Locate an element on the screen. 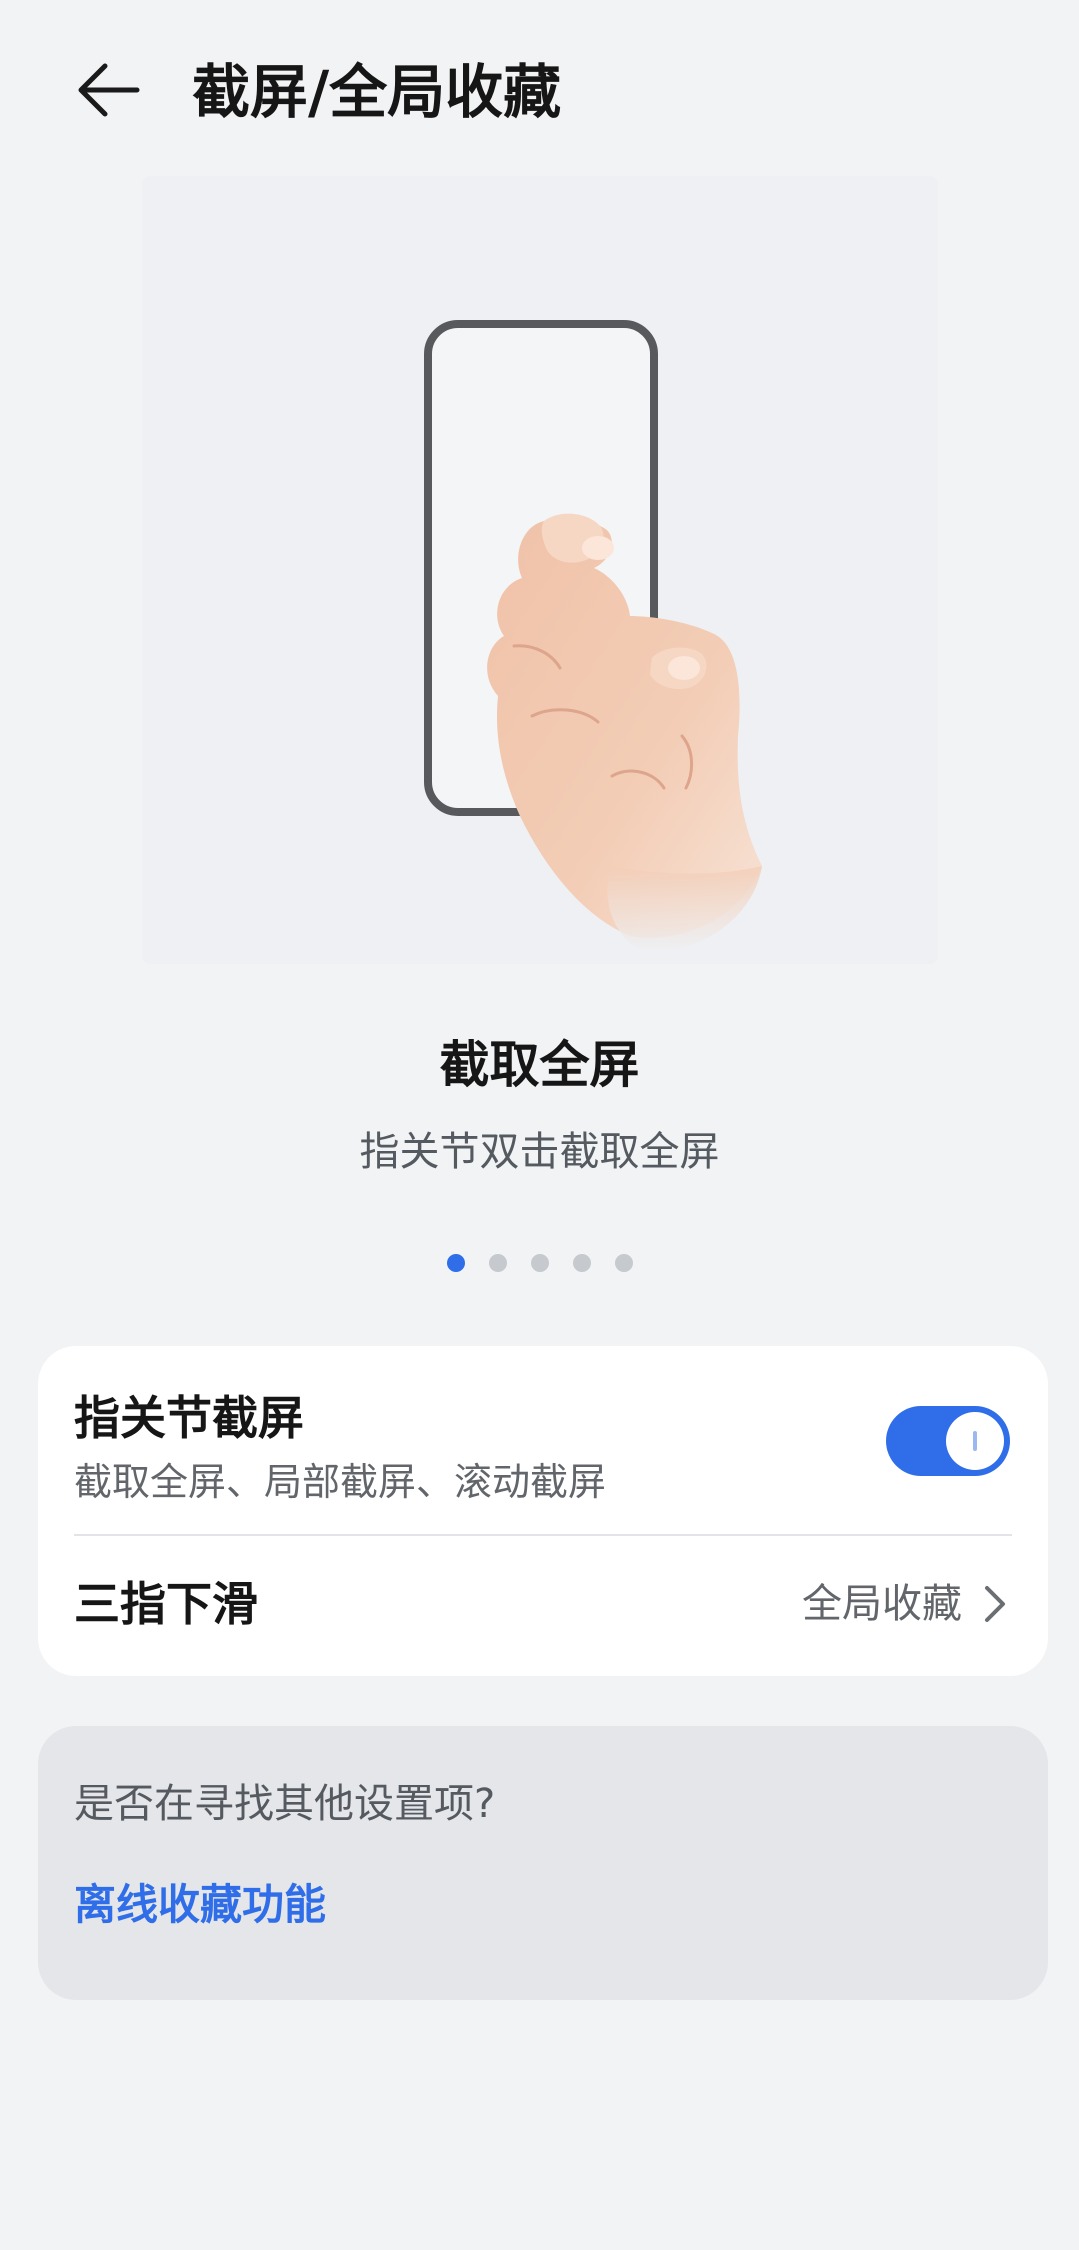 The height and width of the screenshot is (2250, 1079). settings-card: 指关节截屏 截取全屏、局部截屏、滚动截屏 三指下滑 全局收藏 is located at coordinates (543, 1511).